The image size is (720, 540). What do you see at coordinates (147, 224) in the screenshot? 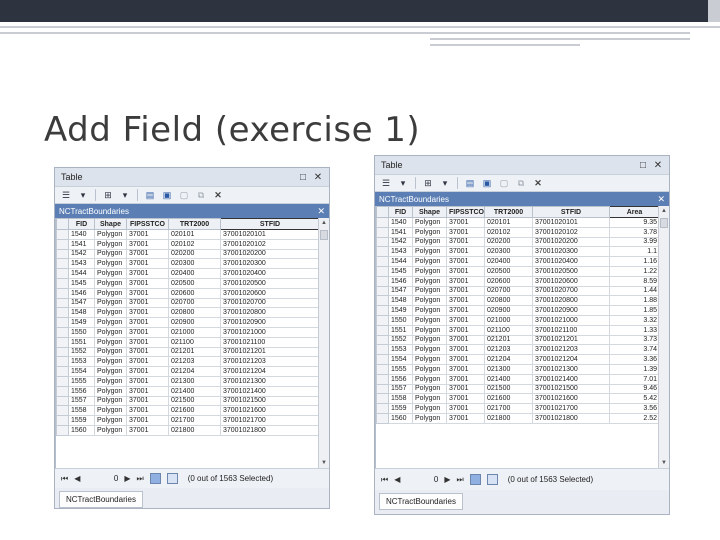
I see `column-header: FIPSSTCO` at bounding box center [147, 224].